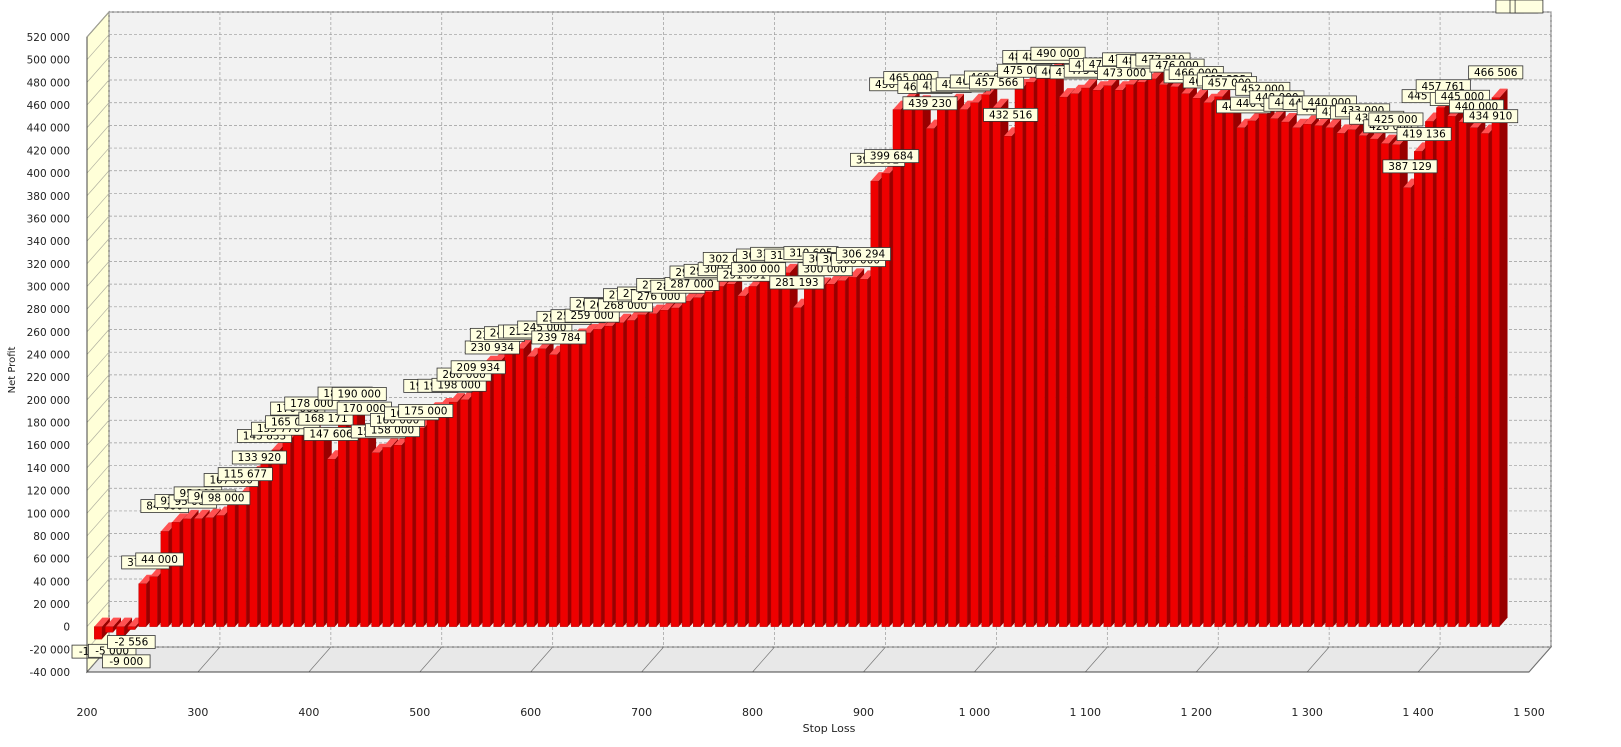  I want to click on data-label: 432 516, so click(1011, 115).